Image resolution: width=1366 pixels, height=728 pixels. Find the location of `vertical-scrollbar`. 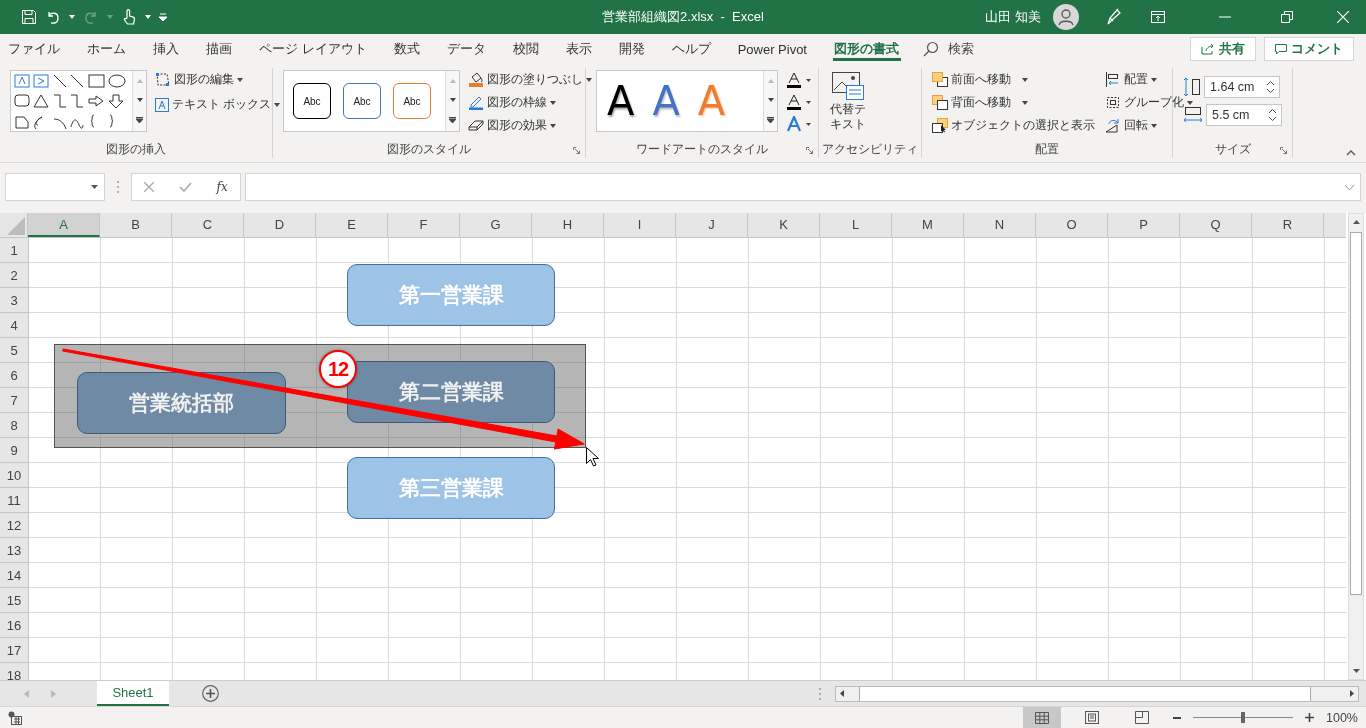

vertical-scrollbar is located at coordinates (1356, 446).